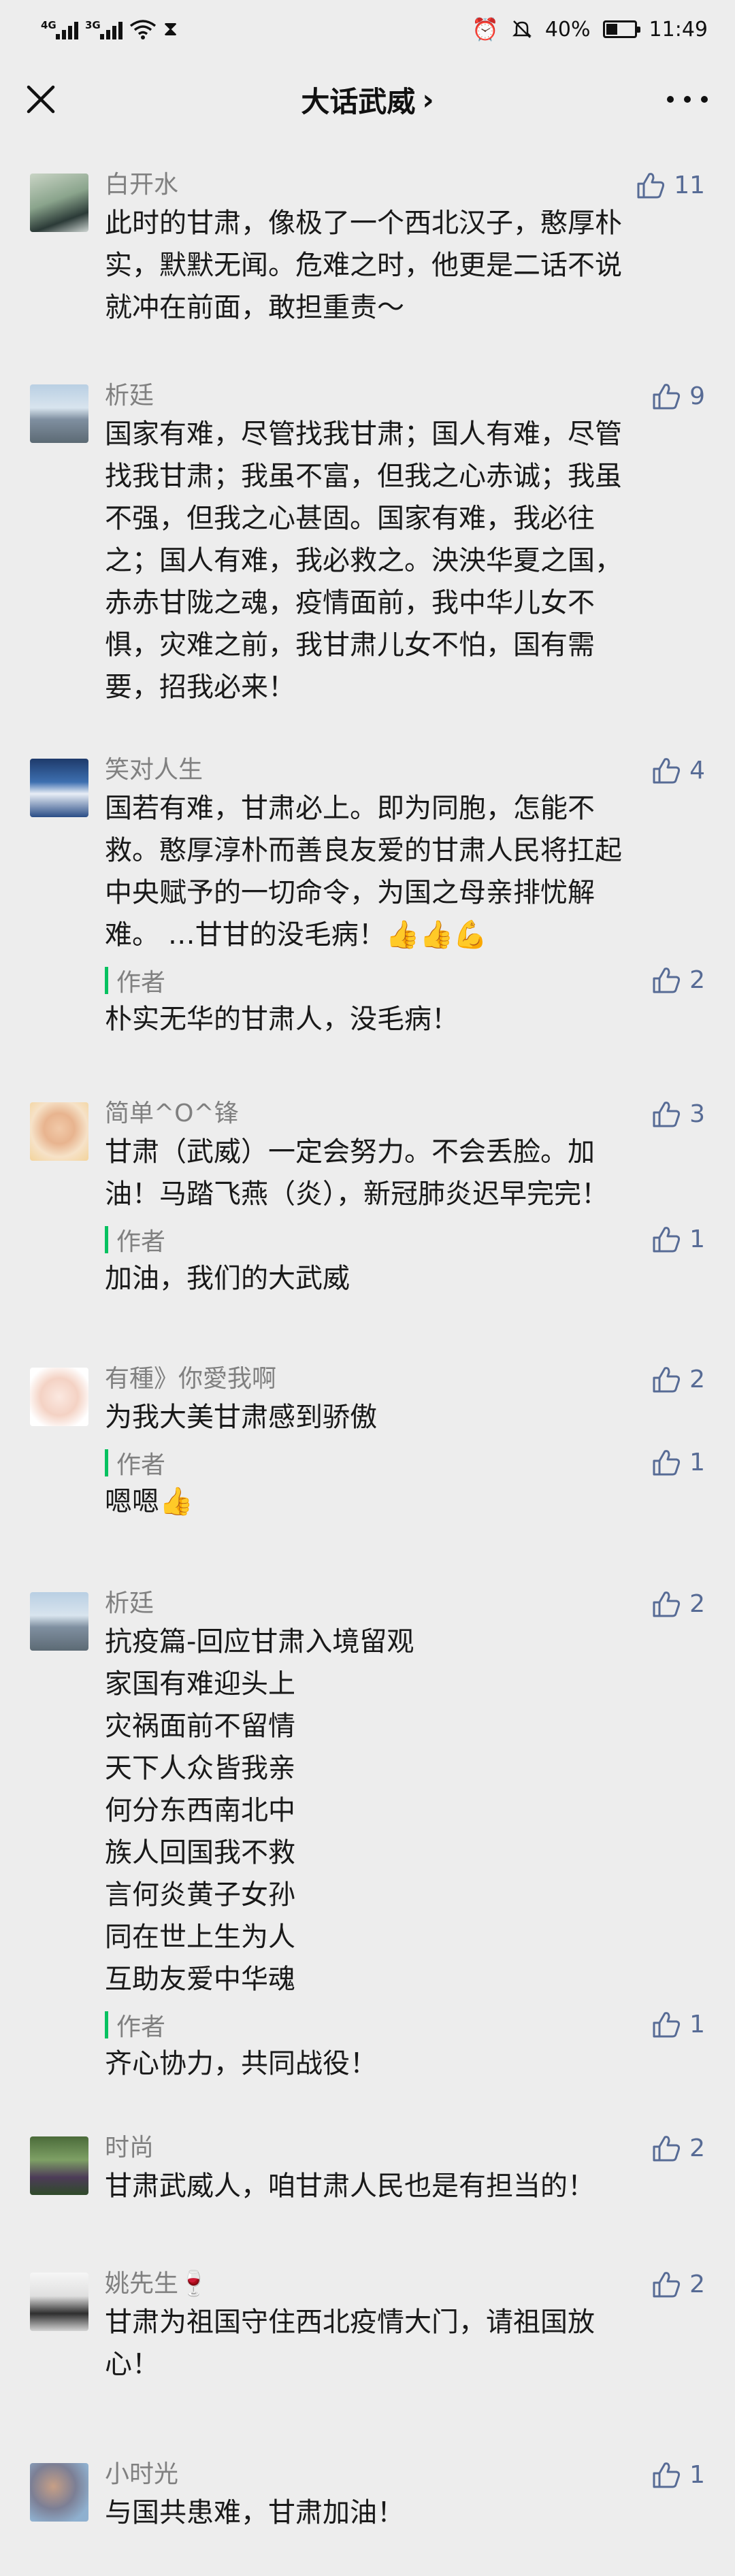  Describe the element at coordinates (350, 2322) in the screenshot. I see `comment-text-line: 甘肃为祖国守住西北疫情大门，请祖国放` at that location.